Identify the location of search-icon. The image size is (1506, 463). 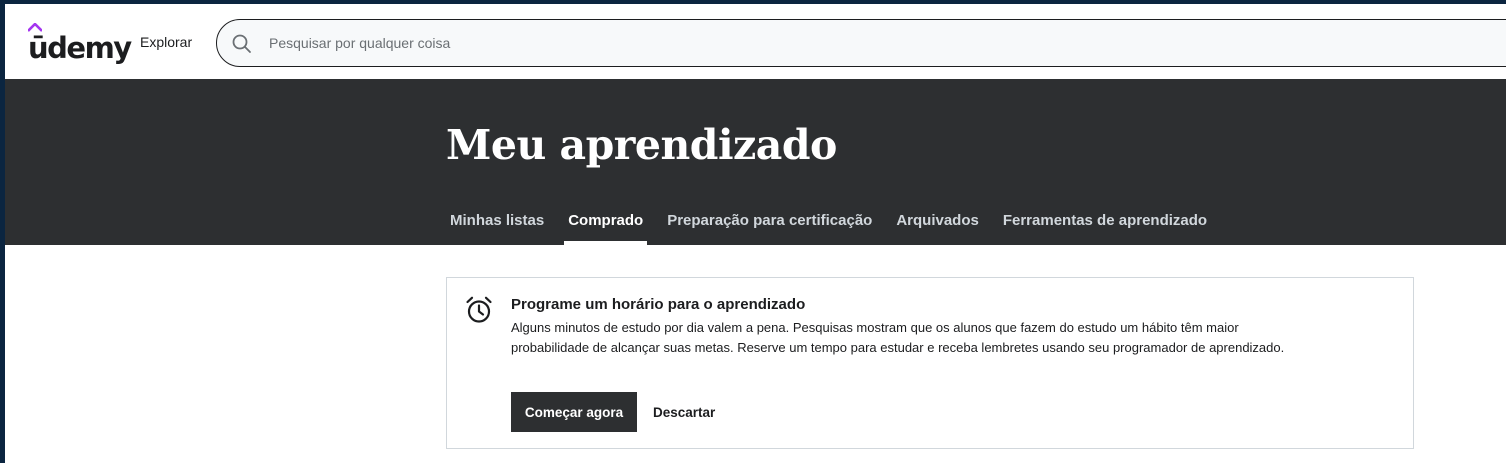
(242, 44).